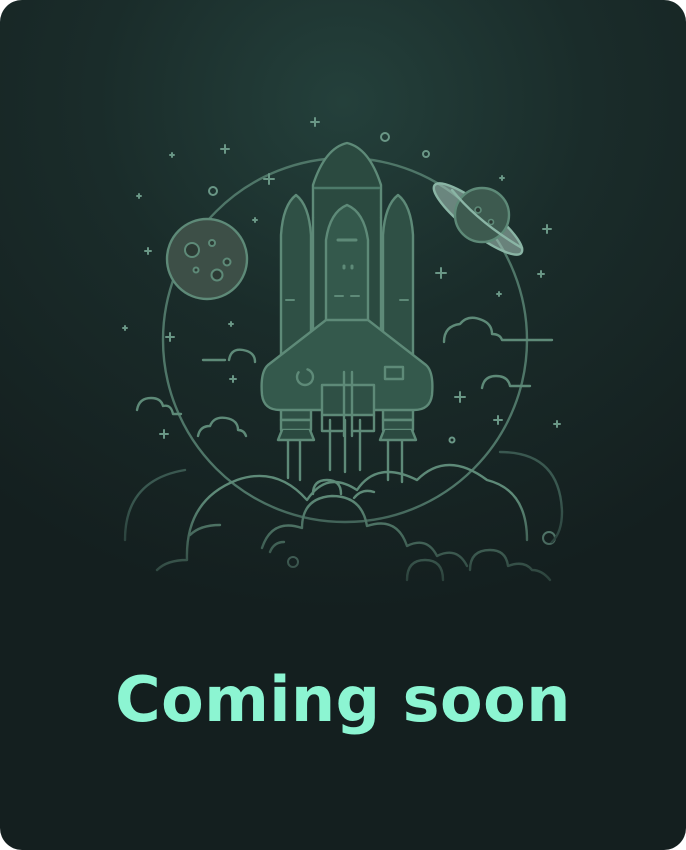 This screenshot has width=686, height=850. I want to click on planet-icon, so click(478, 219).